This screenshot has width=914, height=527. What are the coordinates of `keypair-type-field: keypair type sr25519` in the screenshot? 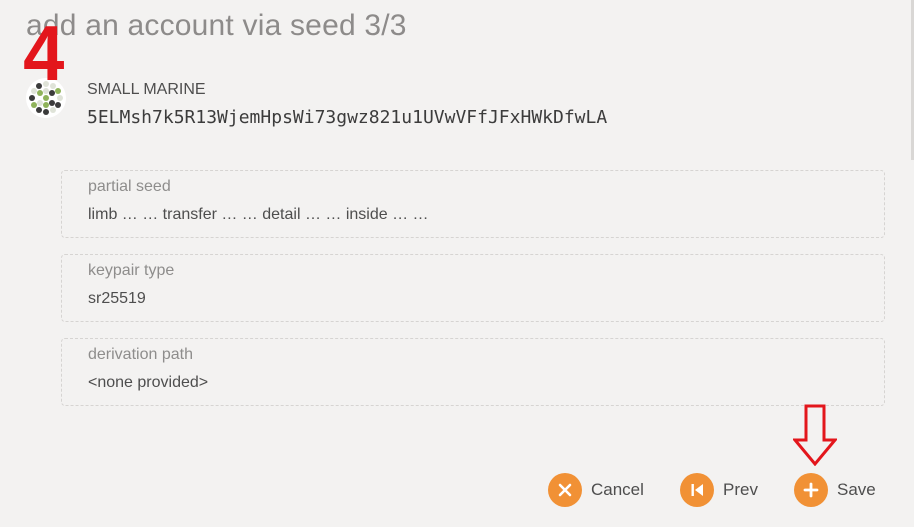 It's located at (473, 288).